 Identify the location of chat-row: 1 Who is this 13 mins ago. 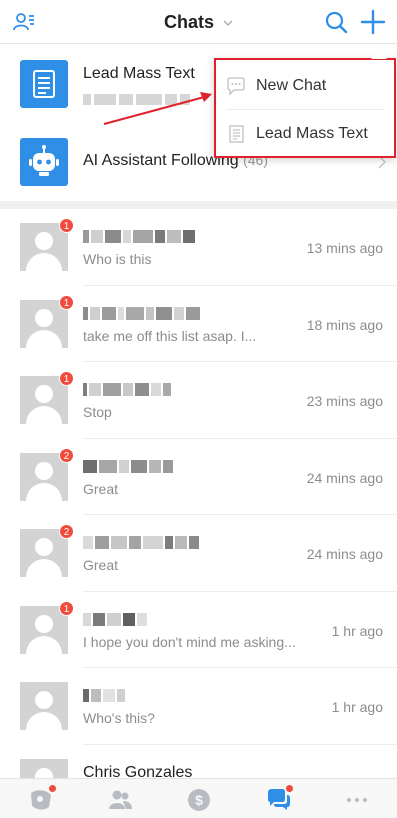
(198, 247).